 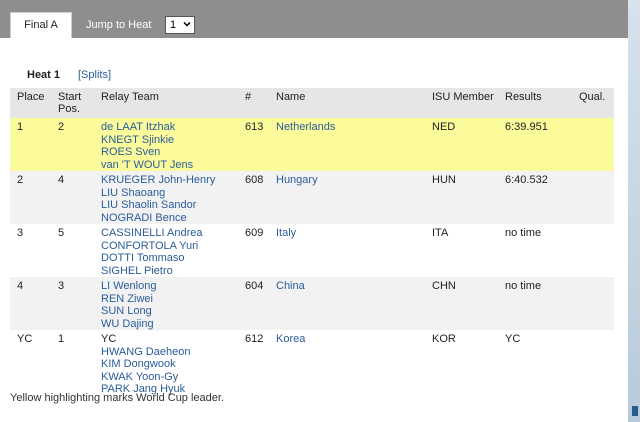 What do you see at coordinates (169, 352) in the screenshot?
I see `athlete-link: HWANG Daeheon` at bounding box center [169, 352].